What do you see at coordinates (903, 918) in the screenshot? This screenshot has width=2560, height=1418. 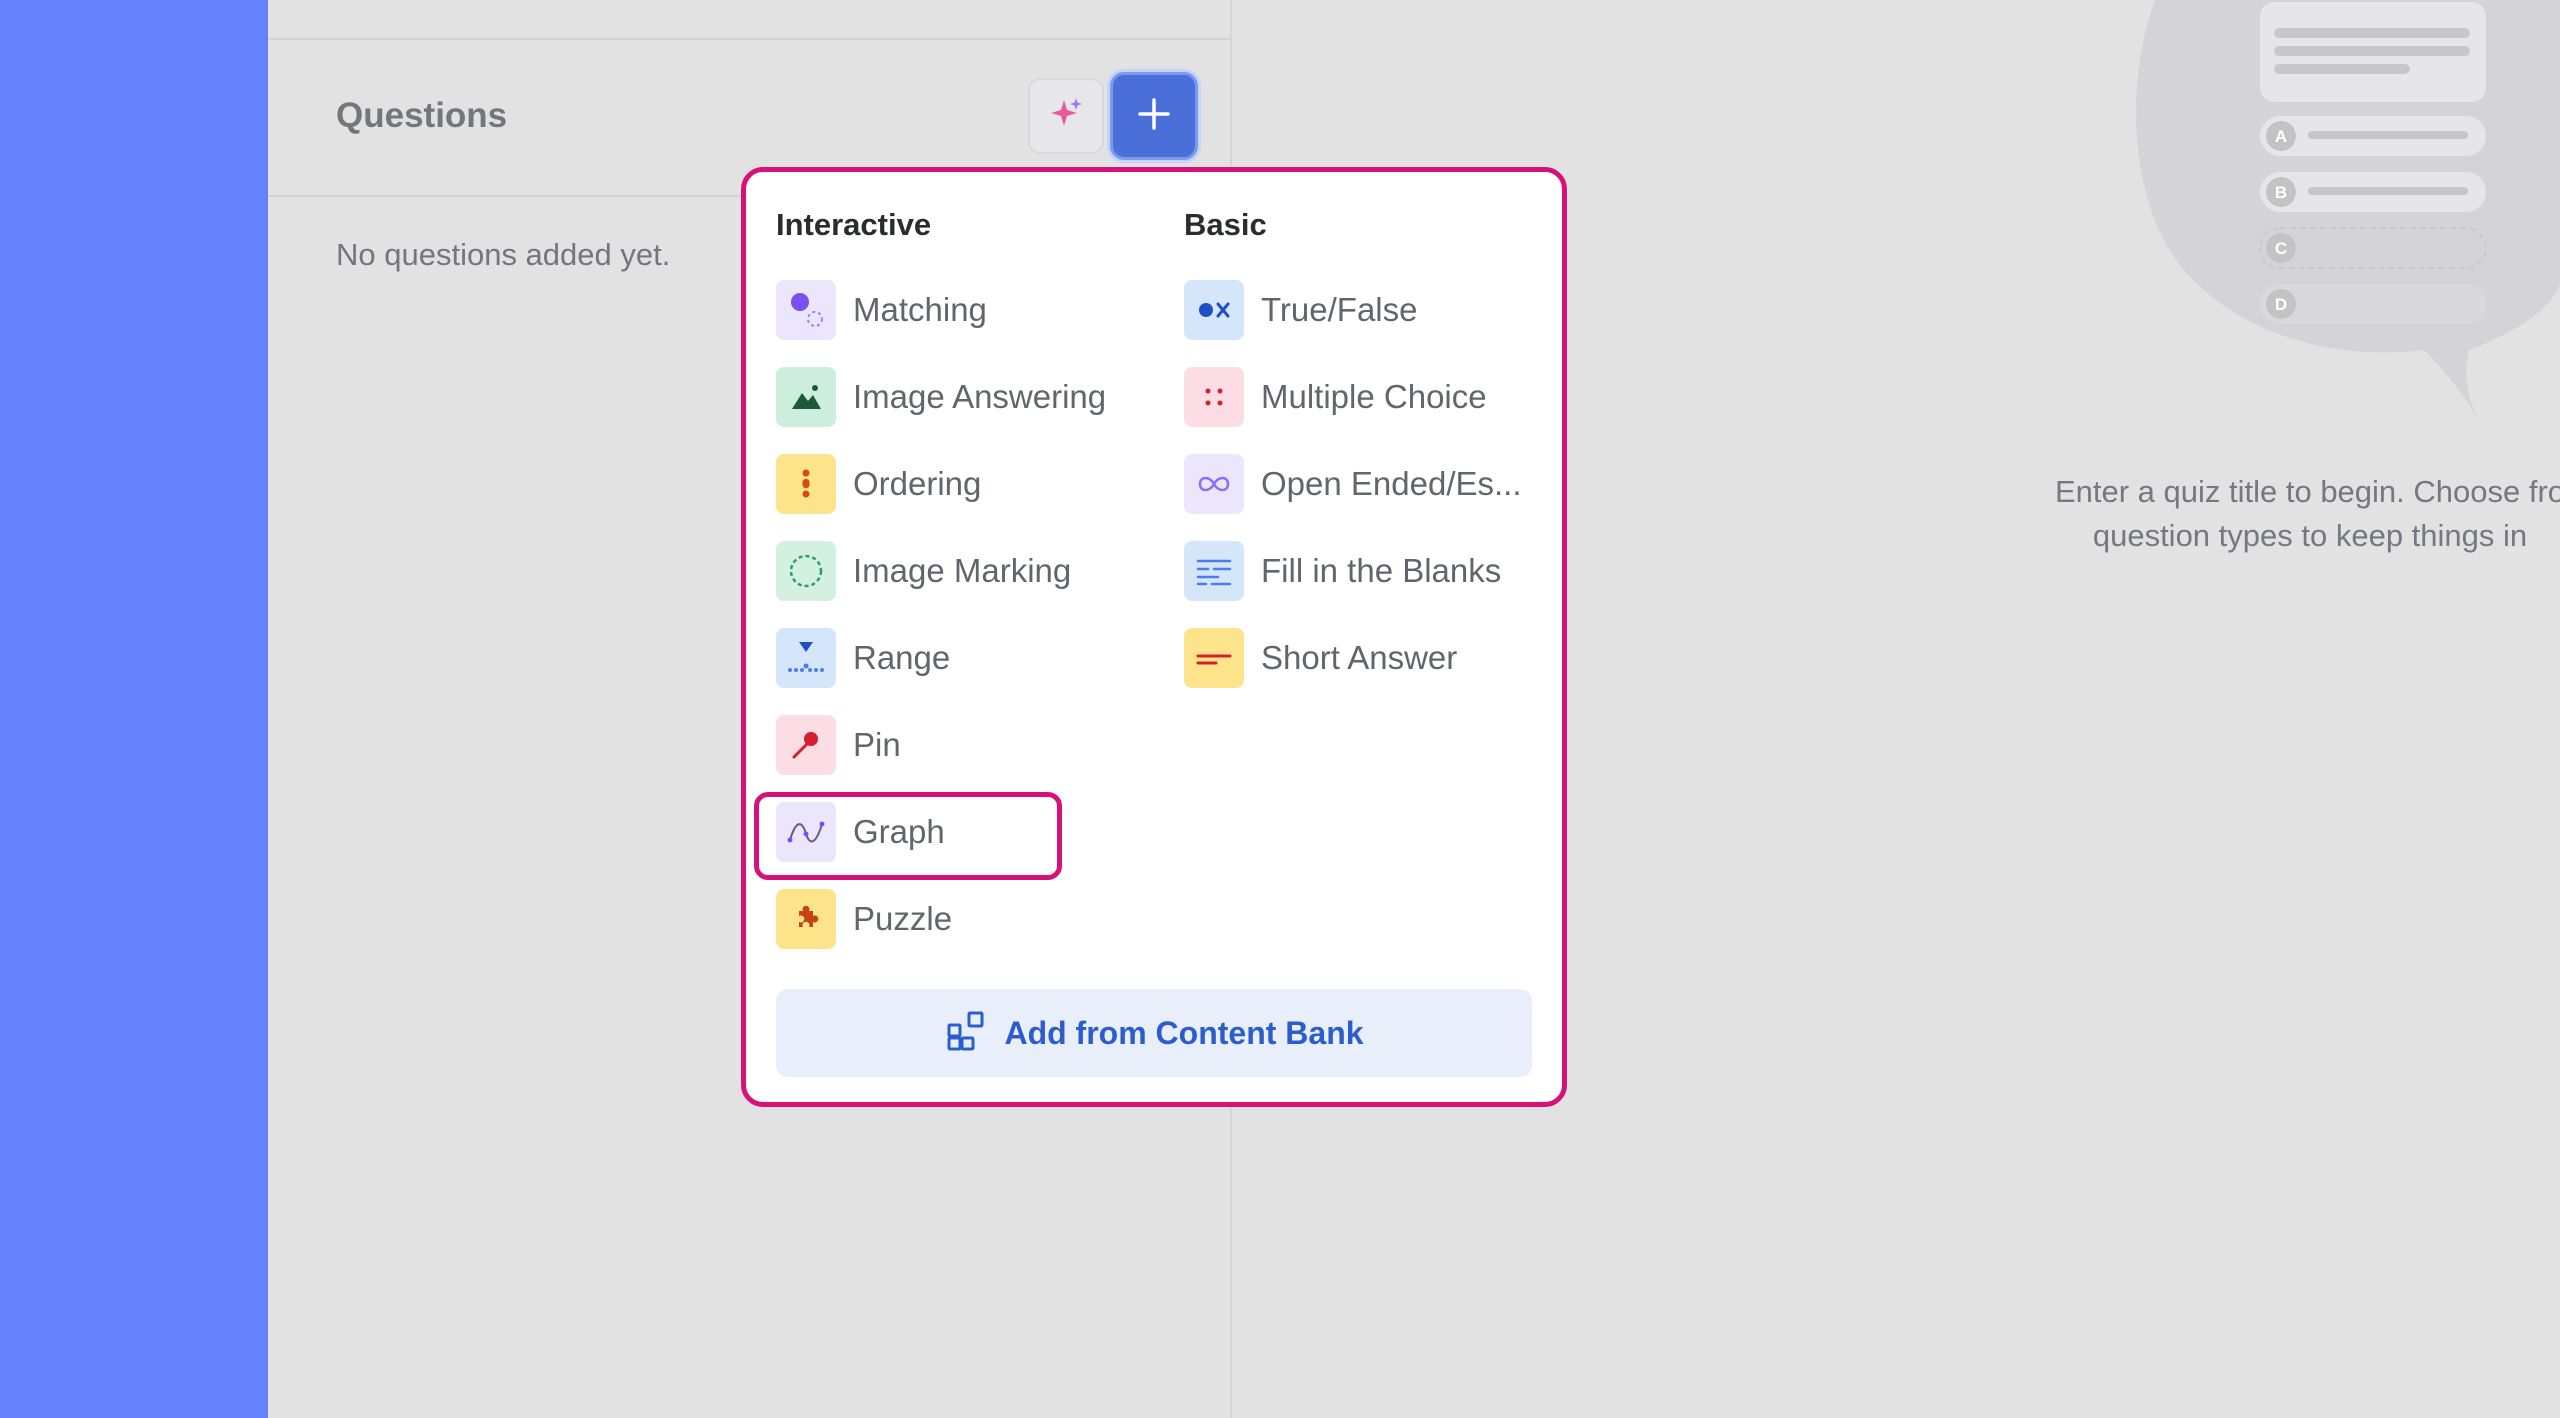 I see `menu-item-label: Puzzle` at bounding box center [903, 918].